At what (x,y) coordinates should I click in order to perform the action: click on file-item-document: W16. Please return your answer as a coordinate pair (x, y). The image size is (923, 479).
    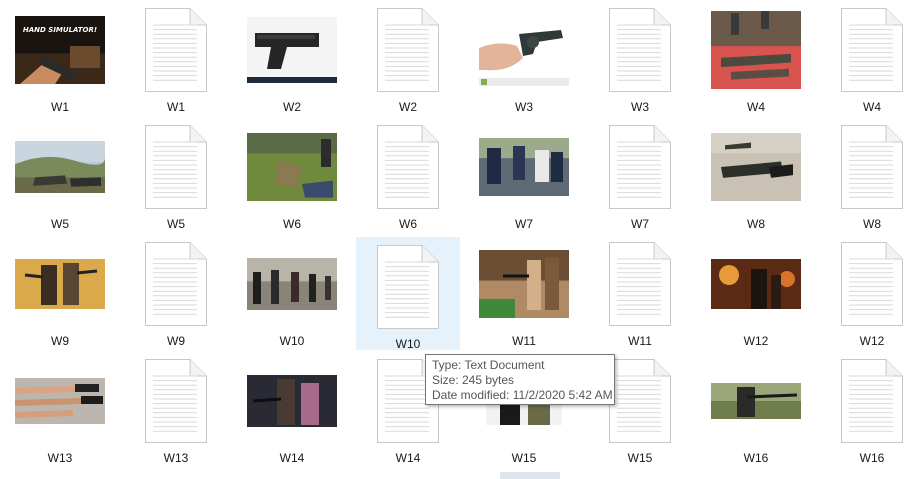
    Looking at the image, I should click on (871, 408).